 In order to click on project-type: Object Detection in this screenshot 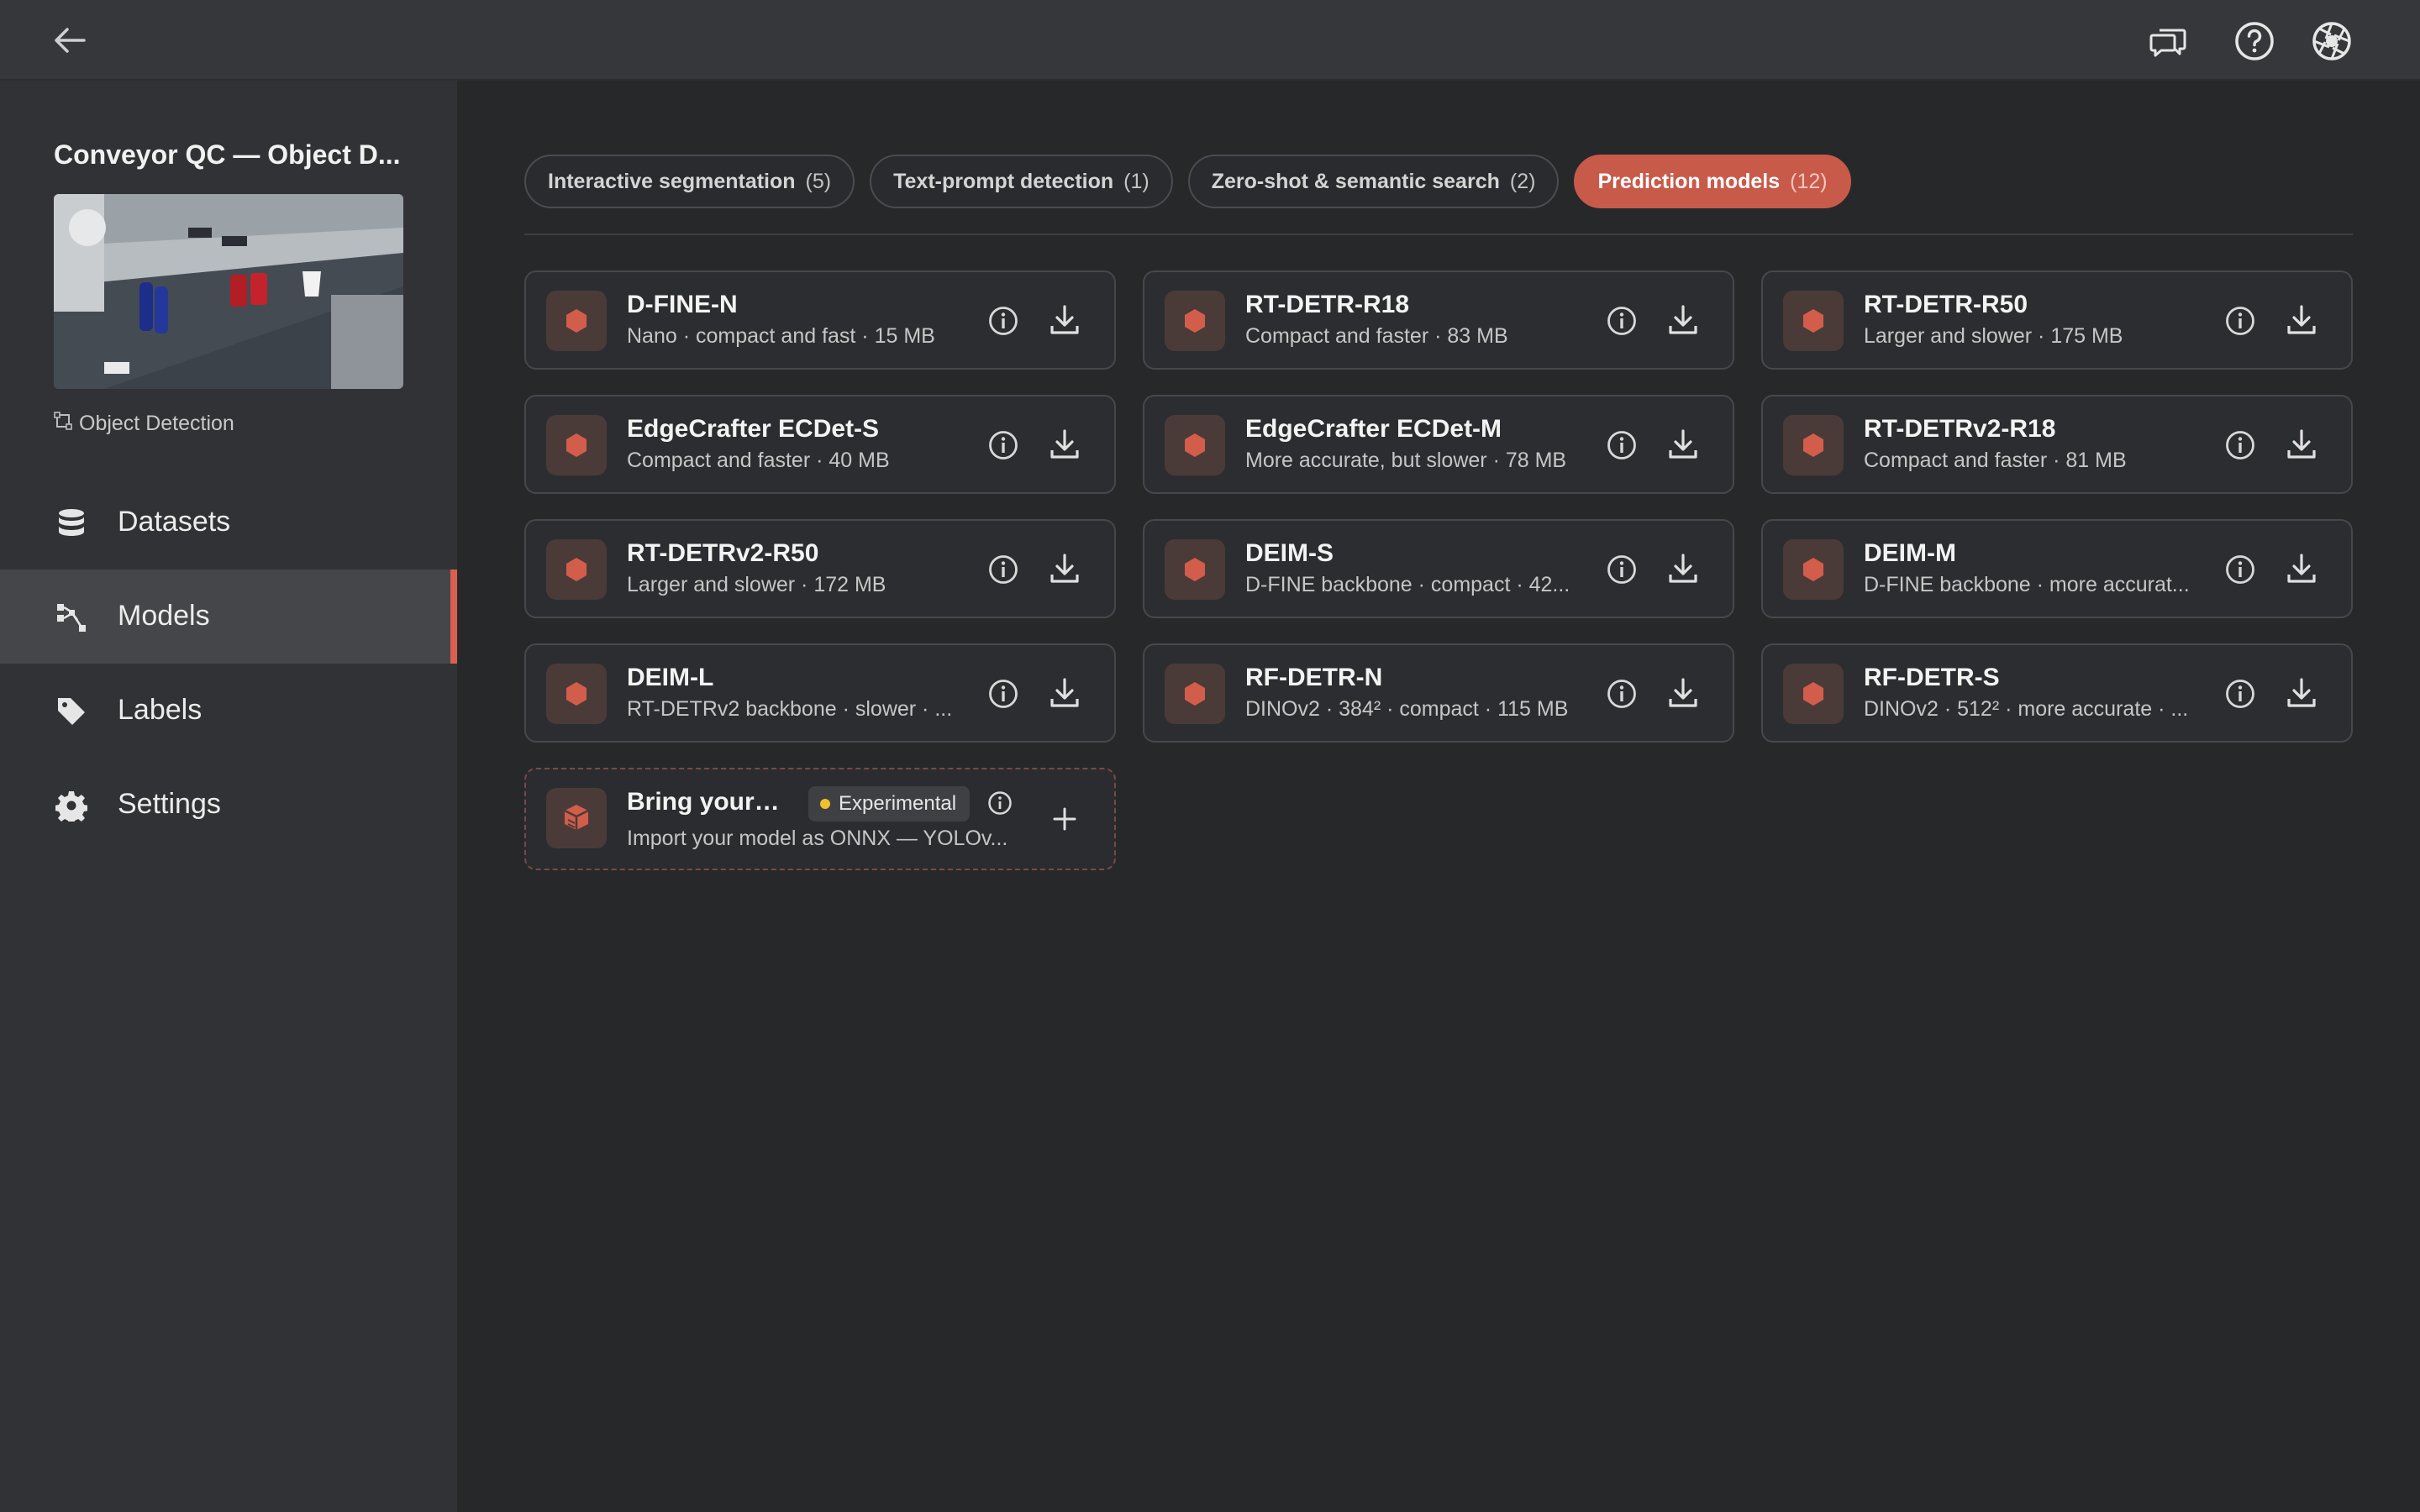, I will do `click(144, 423)`.